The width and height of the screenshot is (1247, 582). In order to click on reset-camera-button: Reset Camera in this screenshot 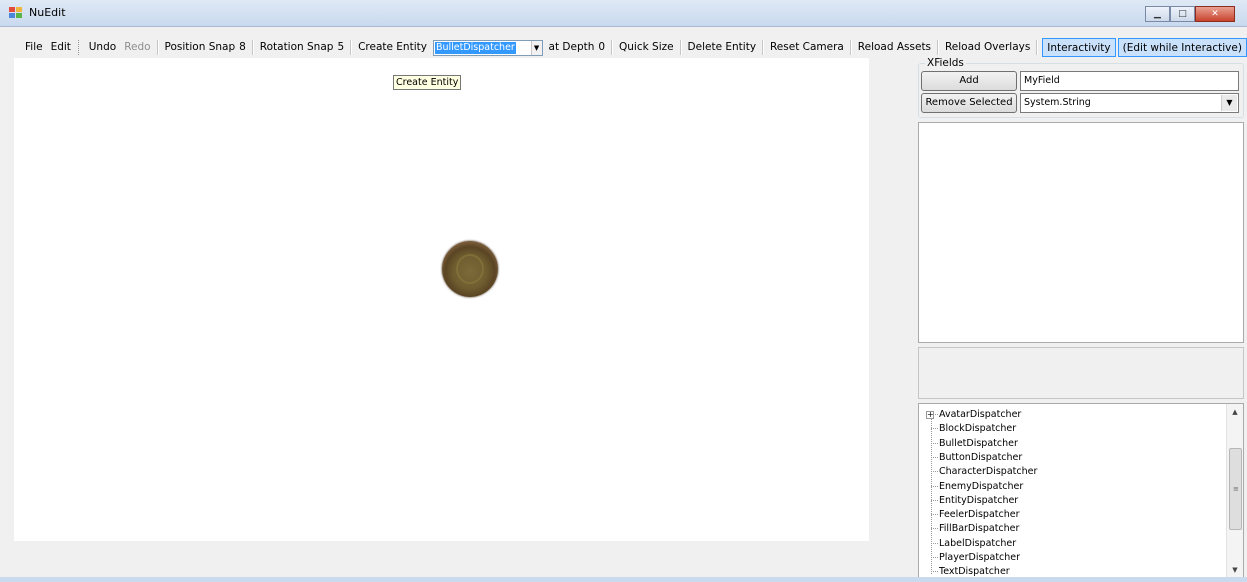, I will do `click(807, 47)`.